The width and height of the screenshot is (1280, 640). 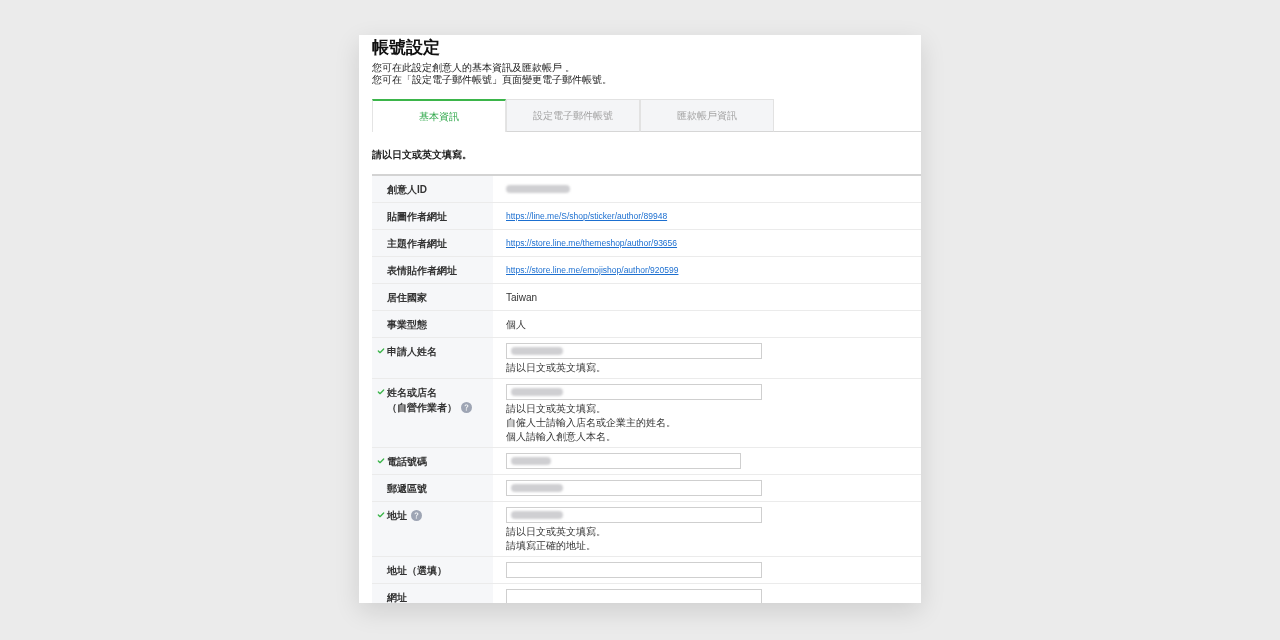 What do you see at coordinates (439, 115) in the screenshot?
I see `tab: 基本資訊` at bounding box center [439, 115].